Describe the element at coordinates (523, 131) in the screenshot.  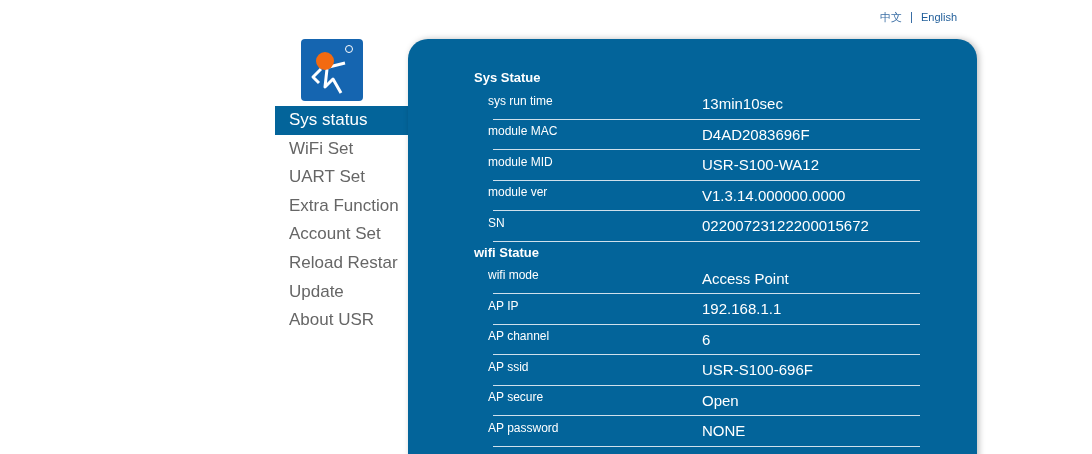
I see `field-label: module MAC` at that location.